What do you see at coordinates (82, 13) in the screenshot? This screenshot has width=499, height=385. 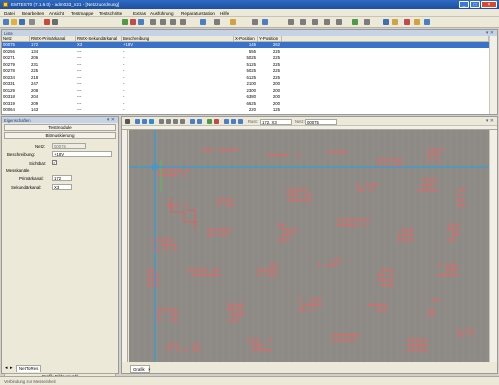 I see `menu-testmappe: Testmappe` at bounding box center [82, 13].